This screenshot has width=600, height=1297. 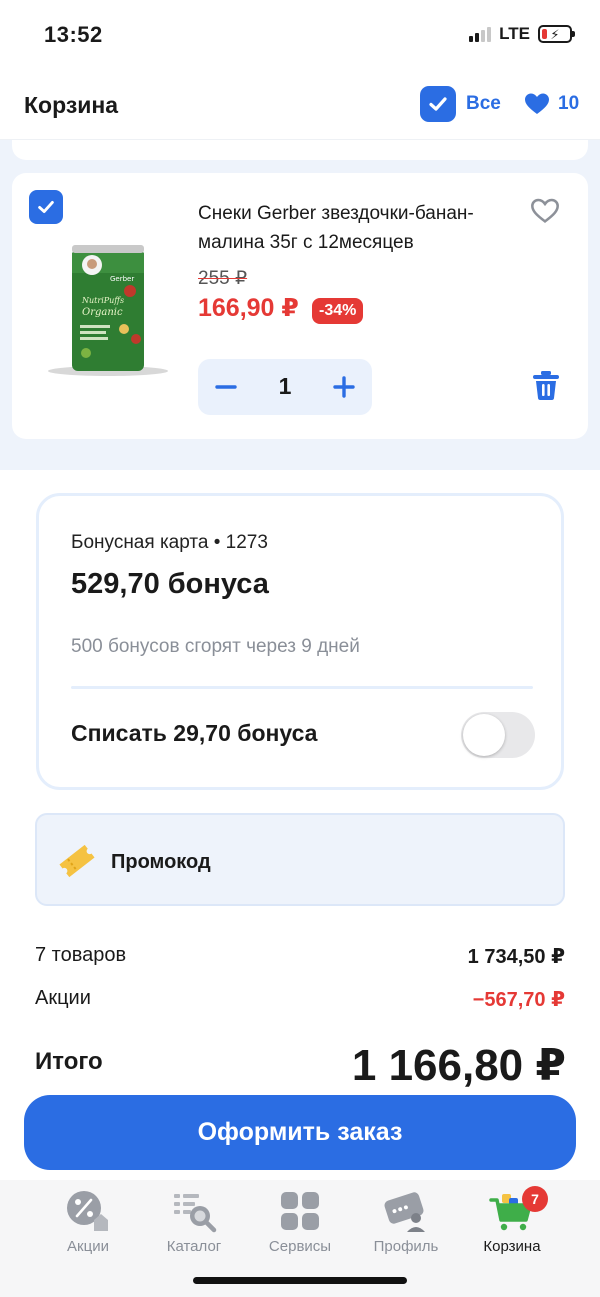 I want to click on discount-badge: -34%, so click(x=338, y=311).